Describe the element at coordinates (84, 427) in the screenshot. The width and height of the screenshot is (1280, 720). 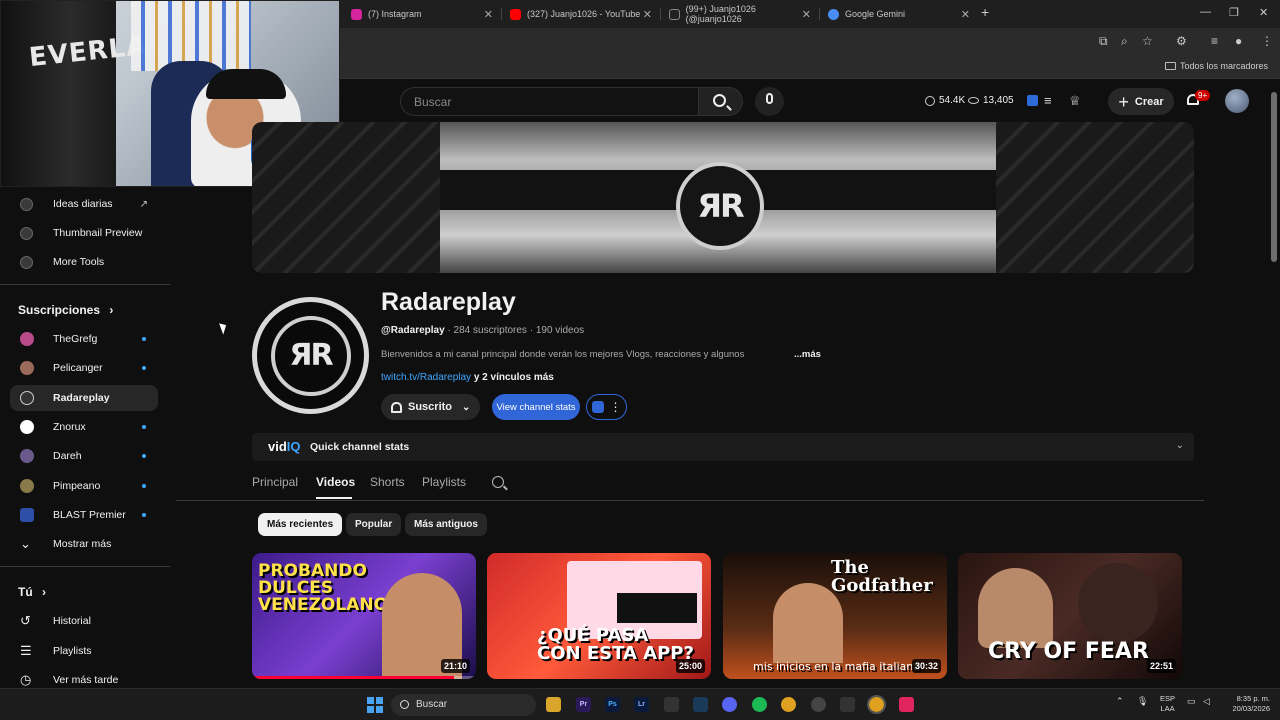
I see `sidebar-item-znorux: Znorux` at that location.